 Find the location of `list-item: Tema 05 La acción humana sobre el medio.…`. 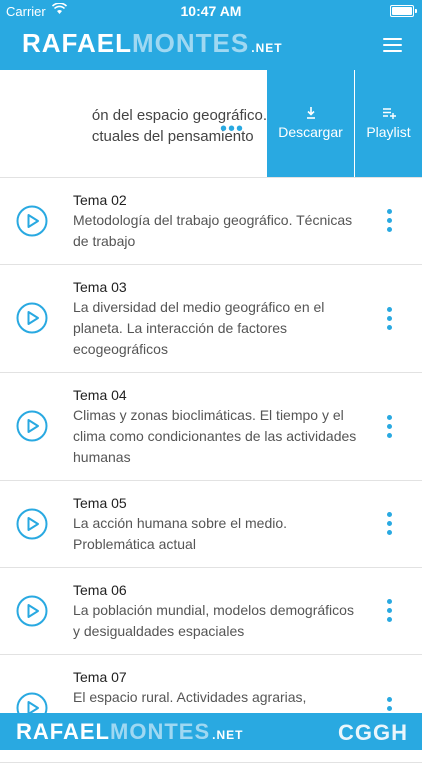

list-item: Tema 05 La acción humana sobre el medio.… is located at coordinates (211, 524).